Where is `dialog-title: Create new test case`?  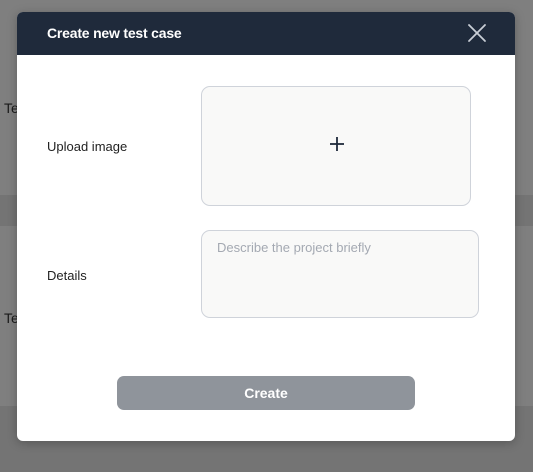 dialog-title: Create new test case is located at coordinates (114, 33).